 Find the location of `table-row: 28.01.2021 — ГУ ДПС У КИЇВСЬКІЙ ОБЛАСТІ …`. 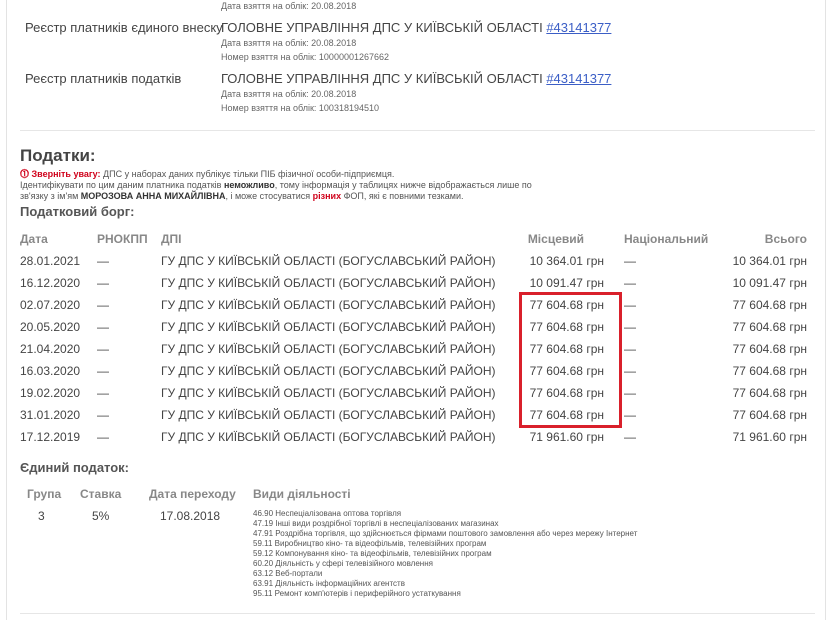

table-row: 28.01.2021 — ГУ ДПС У КИЇВСЬКІЙ ОБЛАСТІ … is located at coordinates (417, 265).